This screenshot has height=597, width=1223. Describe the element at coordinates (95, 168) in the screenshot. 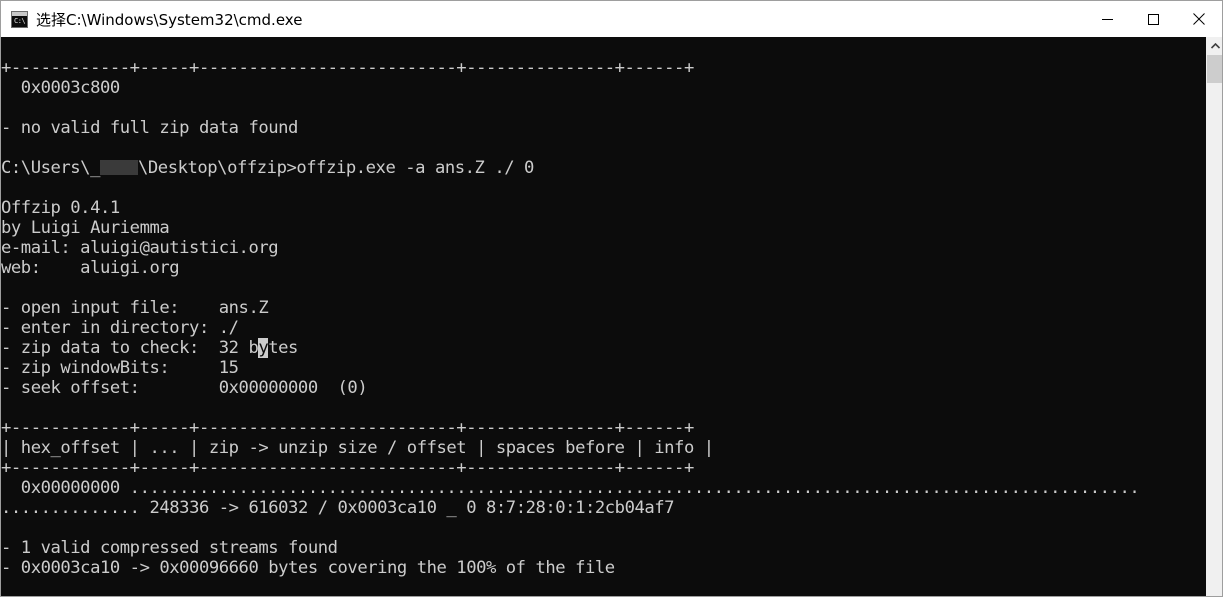

I see `prompt-username-redacted: _` at that location.